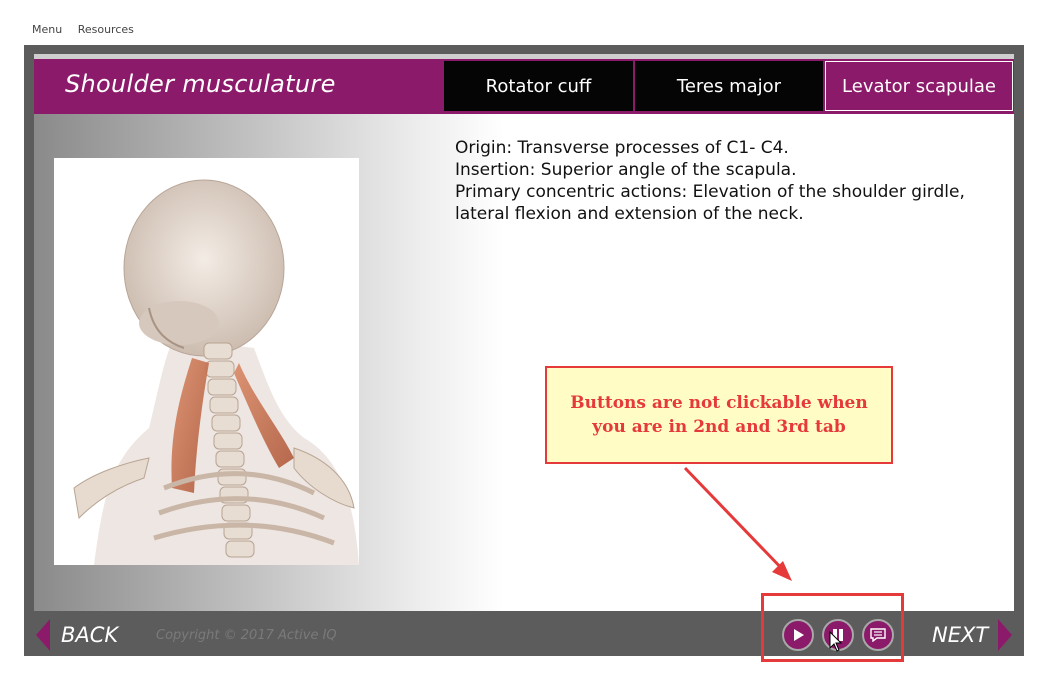  Describe the element at coordinates (836, 643) in the screenshot. I see `mouse-pointer-icon` at that location.